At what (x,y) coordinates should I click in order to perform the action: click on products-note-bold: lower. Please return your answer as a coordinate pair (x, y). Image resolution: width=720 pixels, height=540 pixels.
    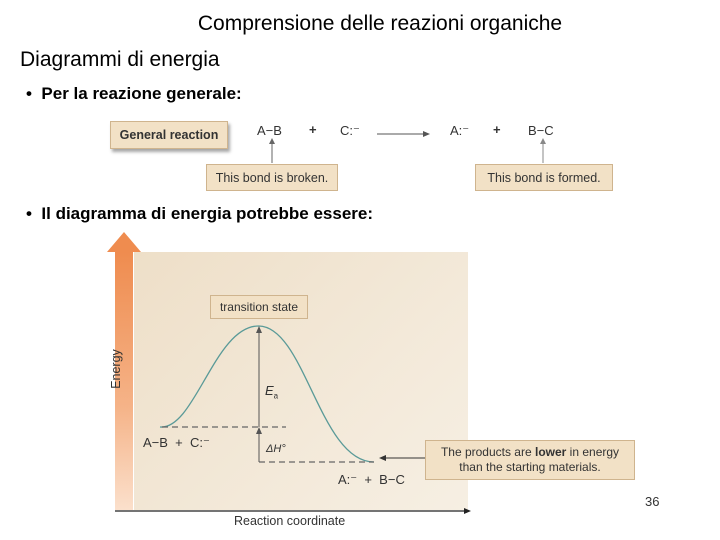
    Looking at the image, I should click on (551, 452).